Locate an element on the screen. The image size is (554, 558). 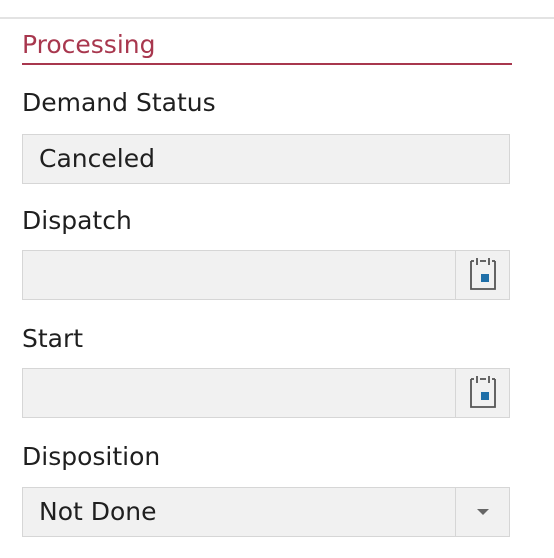
demand-status-field: Canceled is located at coordinates (266, 159).